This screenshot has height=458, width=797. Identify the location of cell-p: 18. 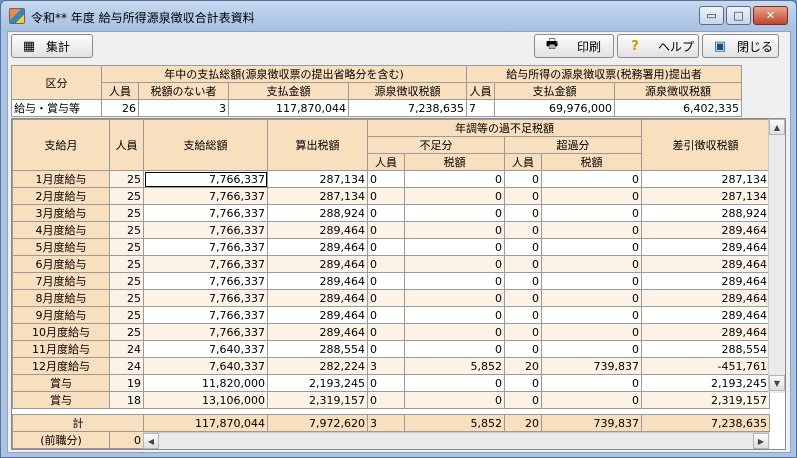
(126, 400).